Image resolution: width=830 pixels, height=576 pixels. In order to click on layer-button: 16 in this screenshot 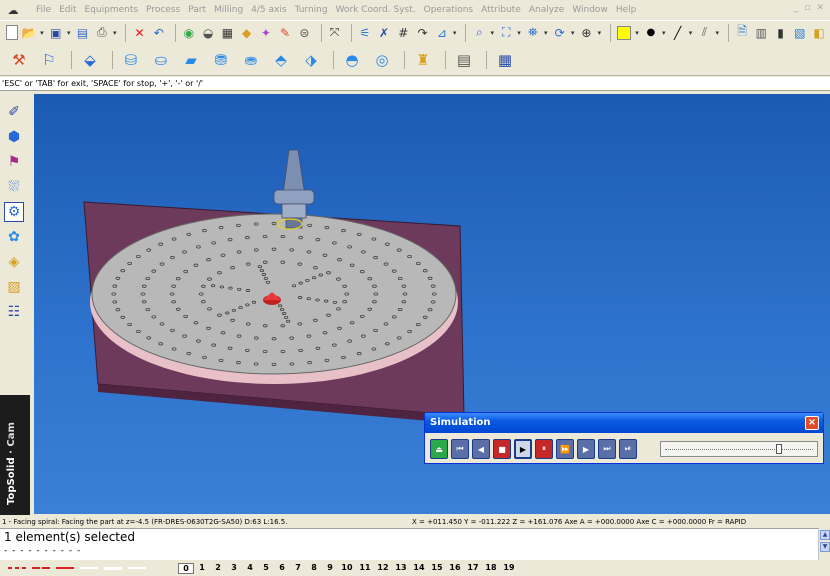, I will do `click(455, 568)`.